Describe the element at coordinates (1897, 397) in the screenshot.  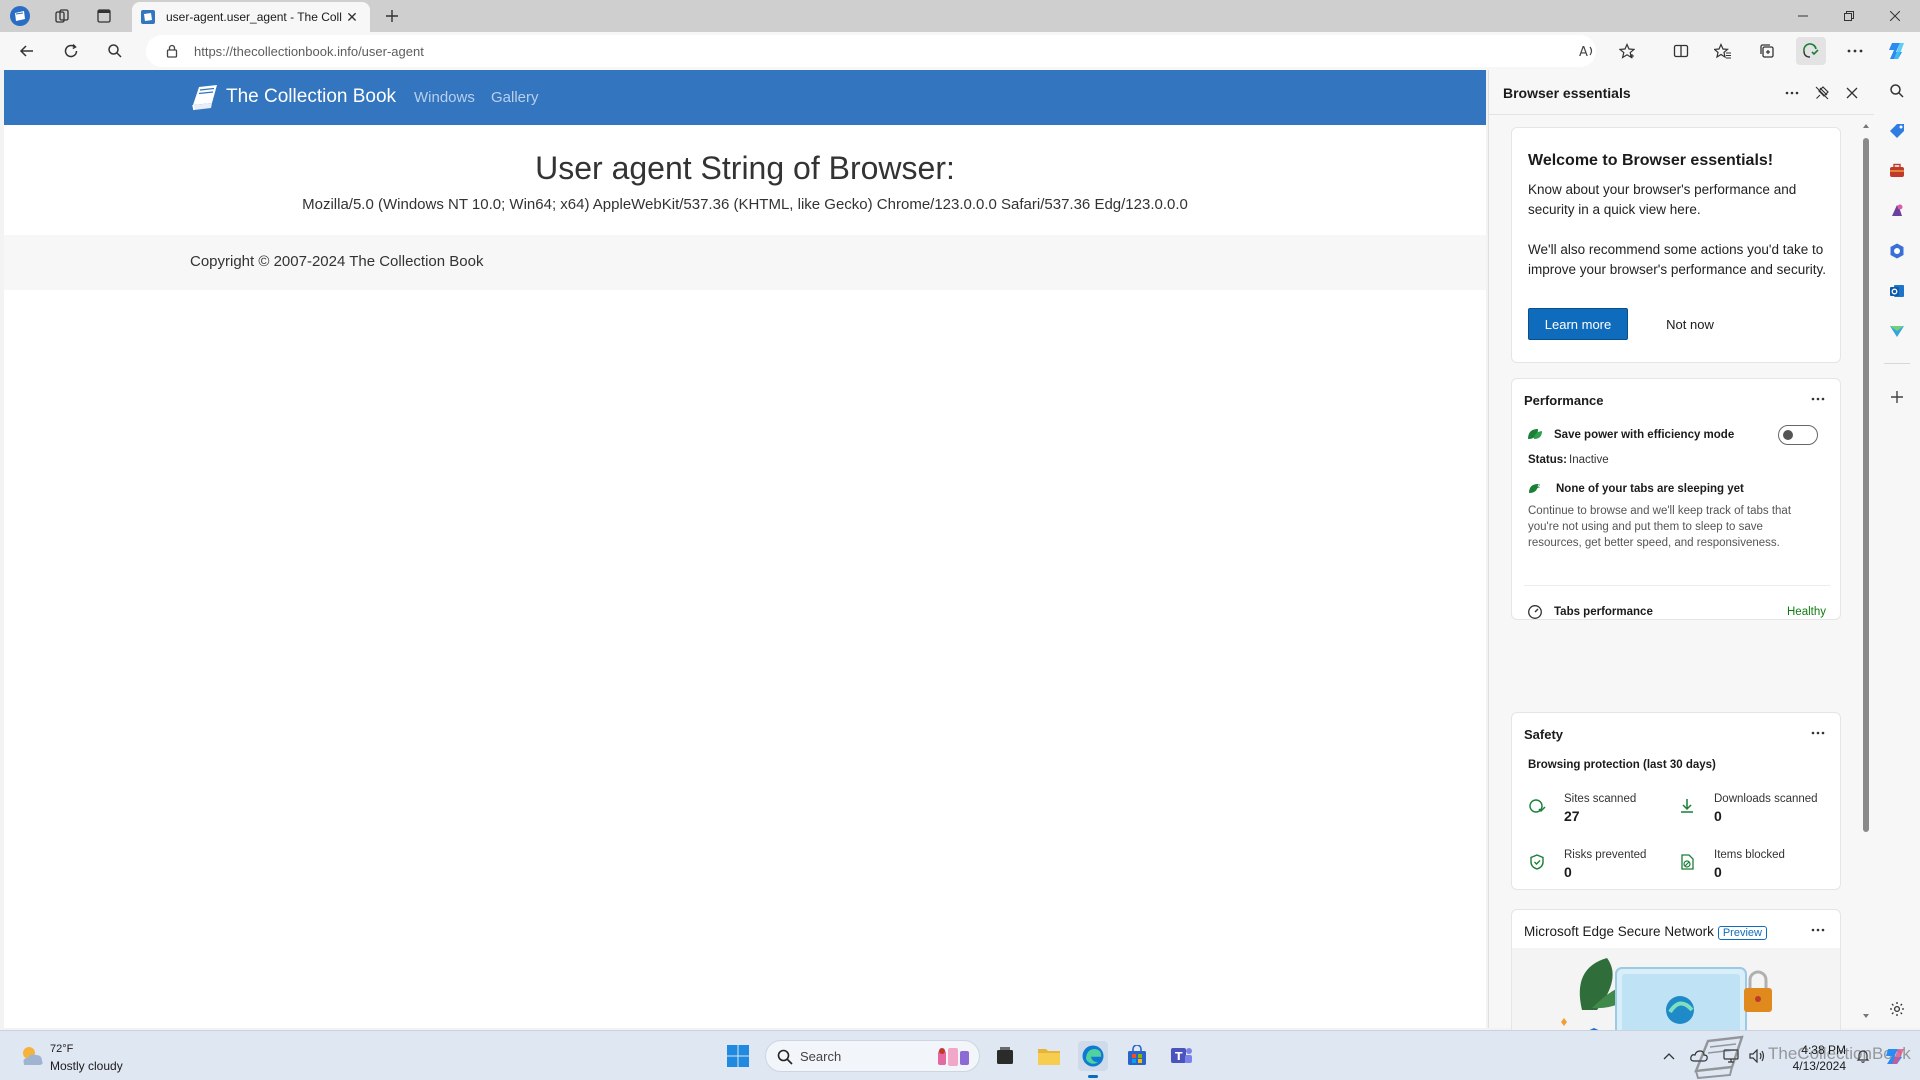
I see `add-sidebar-app-icon` at that location.